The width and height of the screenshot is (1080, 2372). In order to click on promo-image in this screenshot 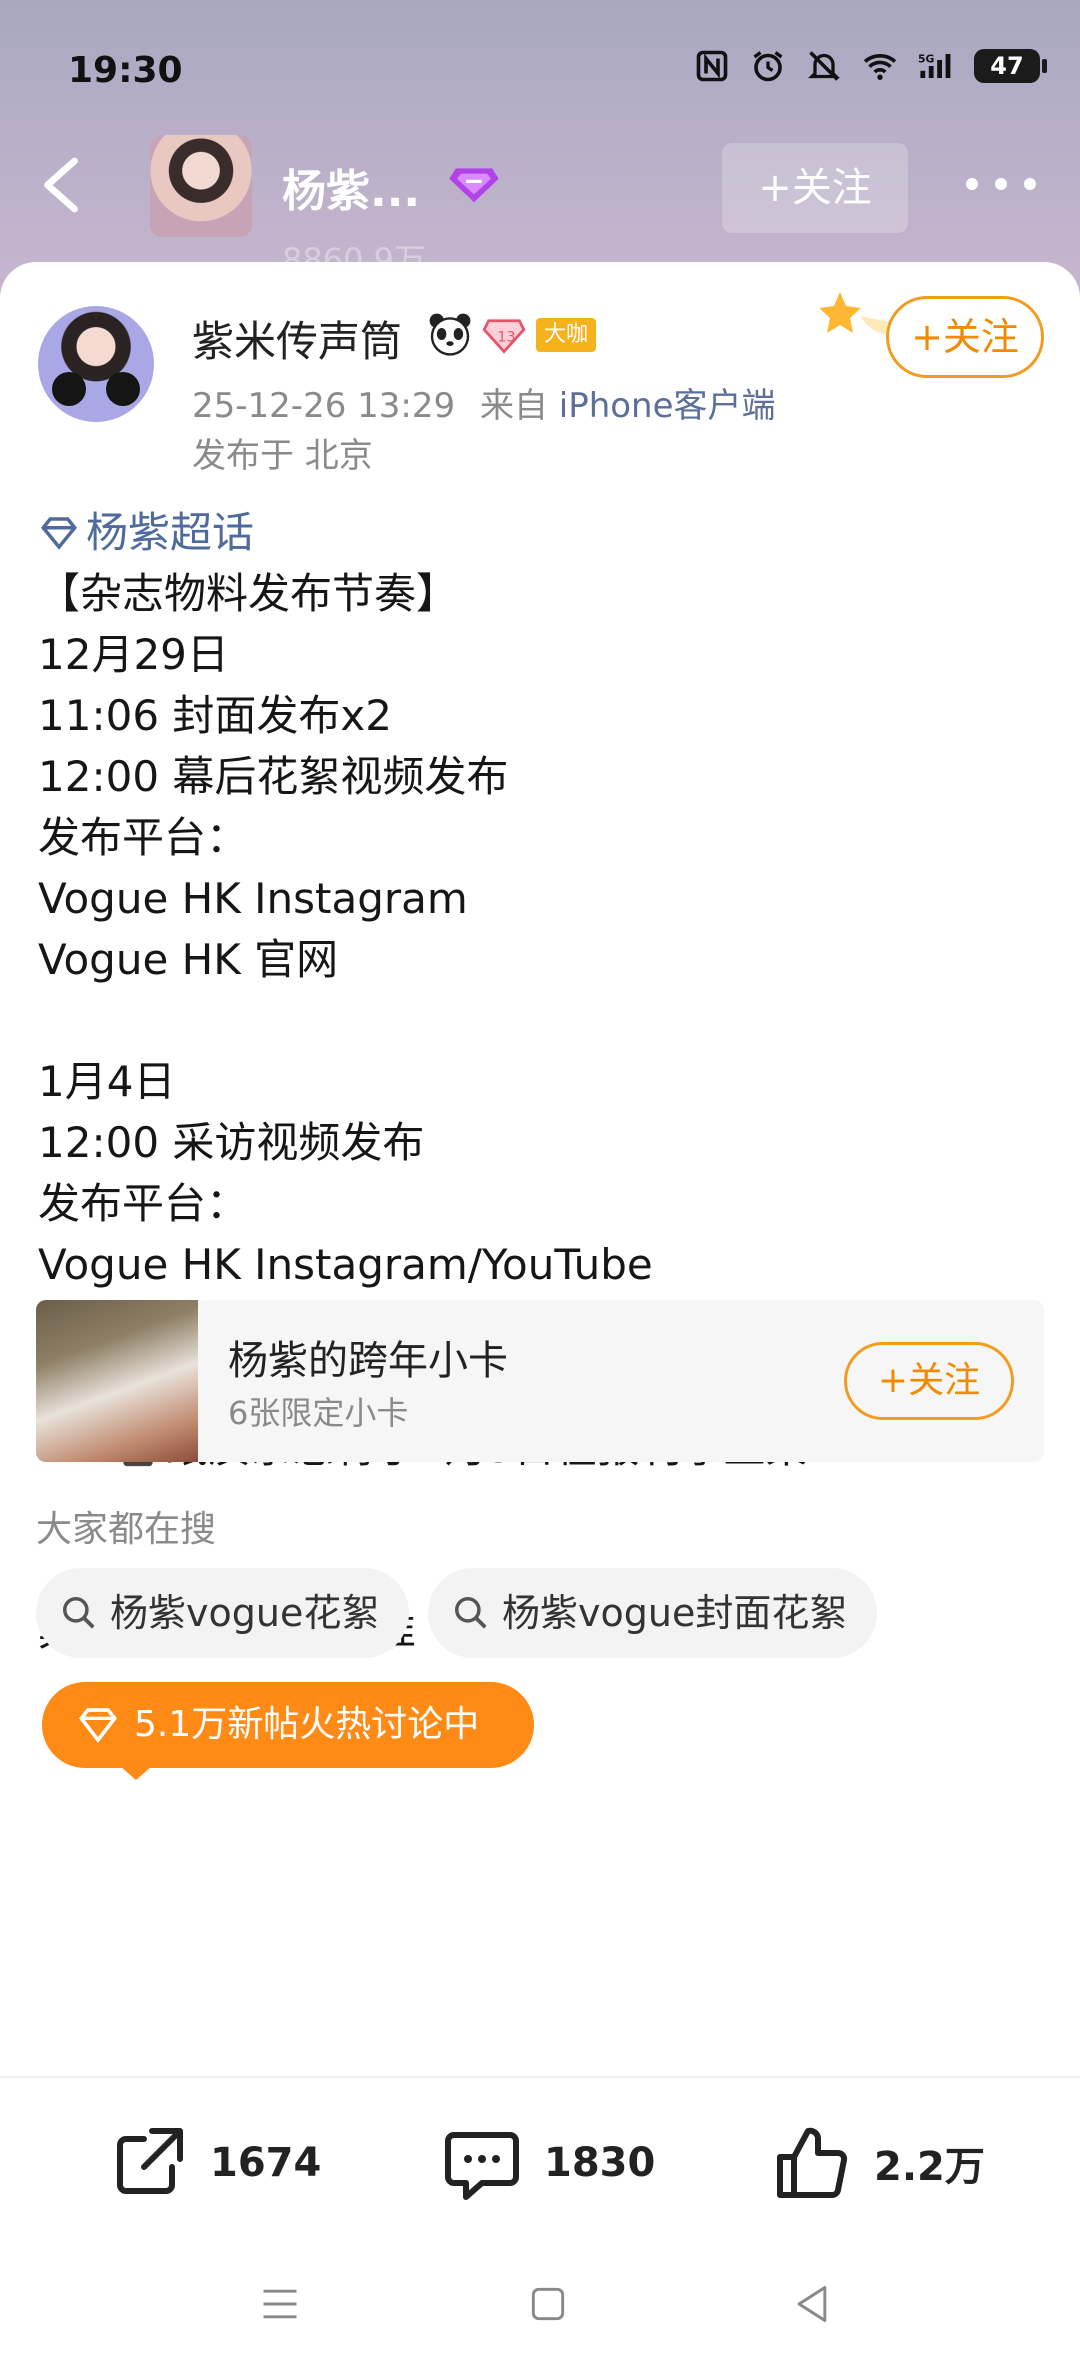, I will do `click(117, 1381)`.